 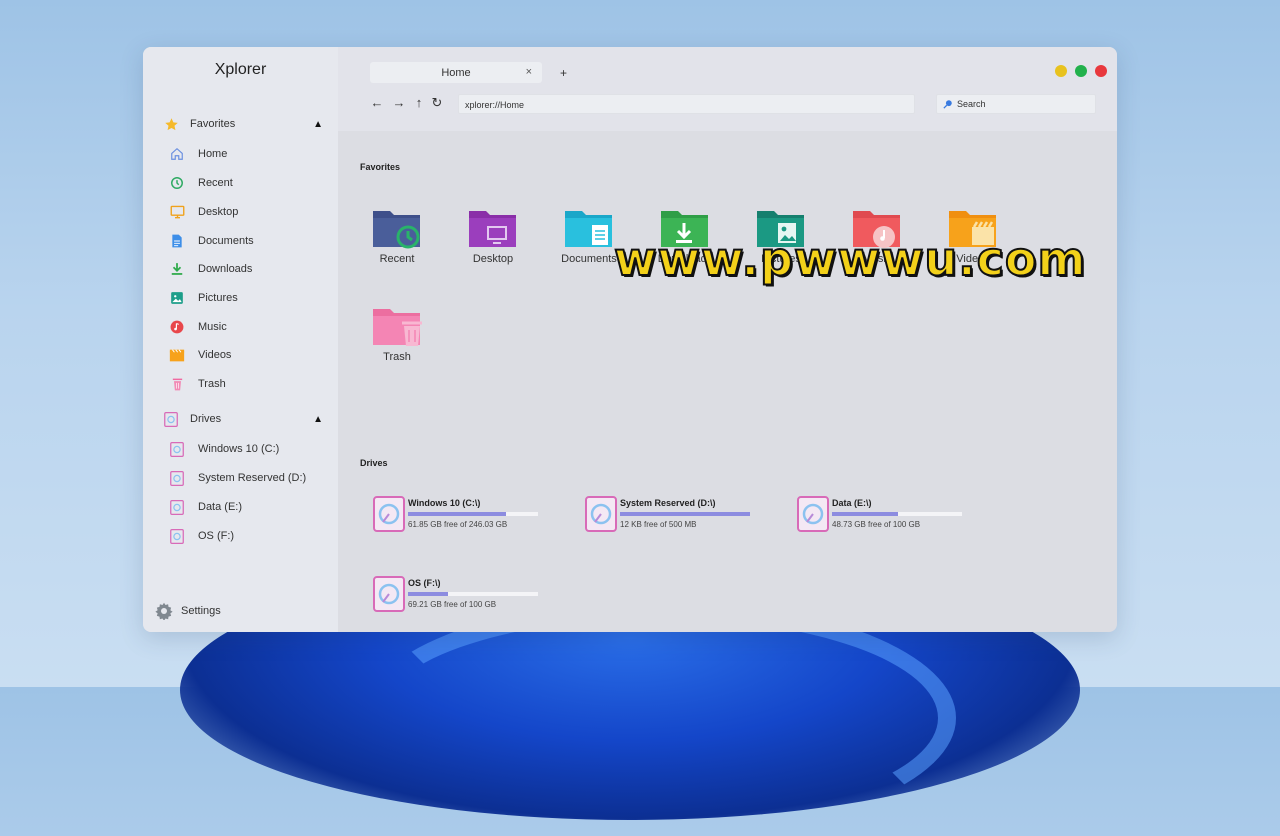 I want to click on sidebar-item-documents: Documents, so click(x=211, y=241).